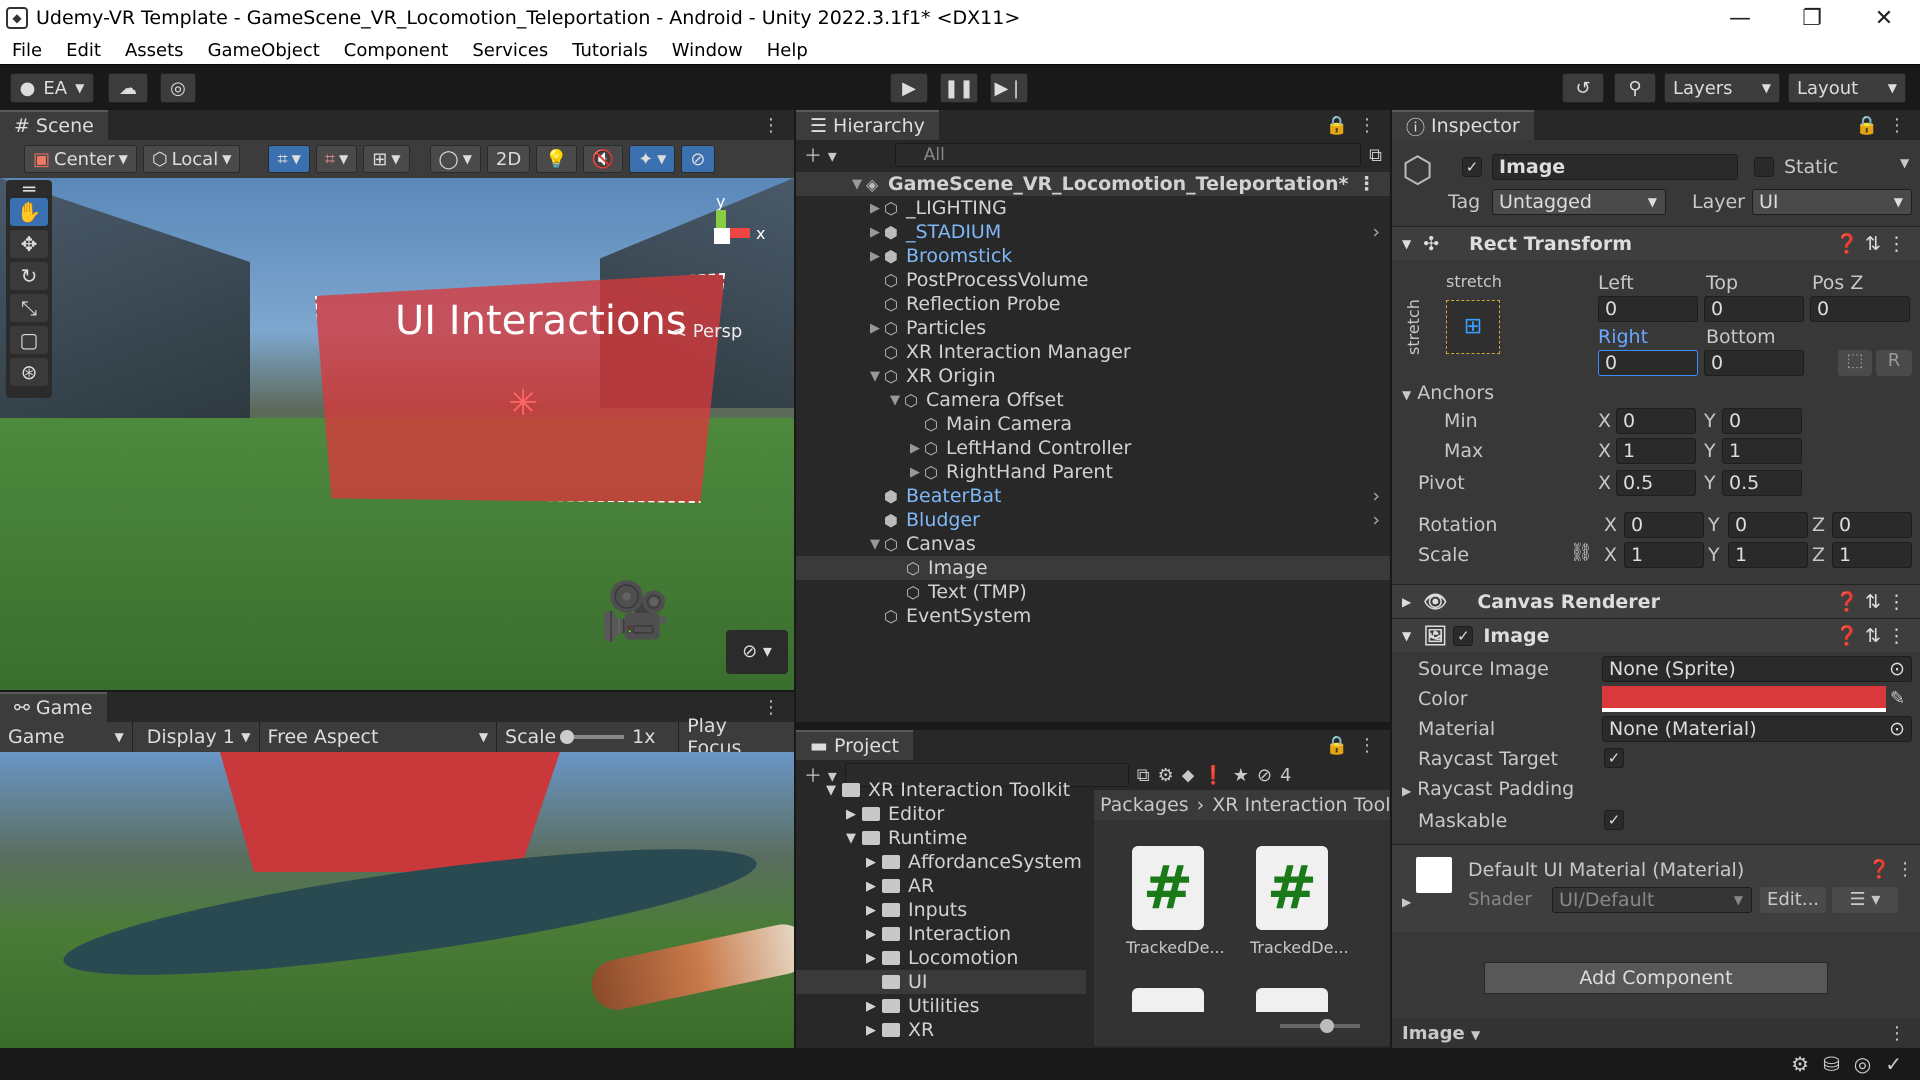 This screenshot has height=1080, width=1920. I want to click on list-item: ▶ Interaction, so click(941, 934).